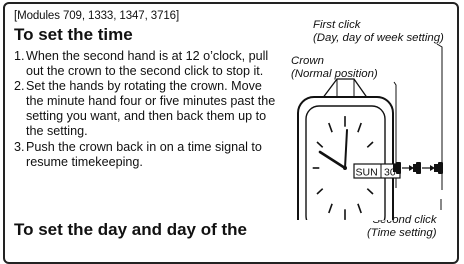 Image resolution: width=464 pixels, height=264 pixels. I want to click on day-of-week: SUN, so click(367, 173).